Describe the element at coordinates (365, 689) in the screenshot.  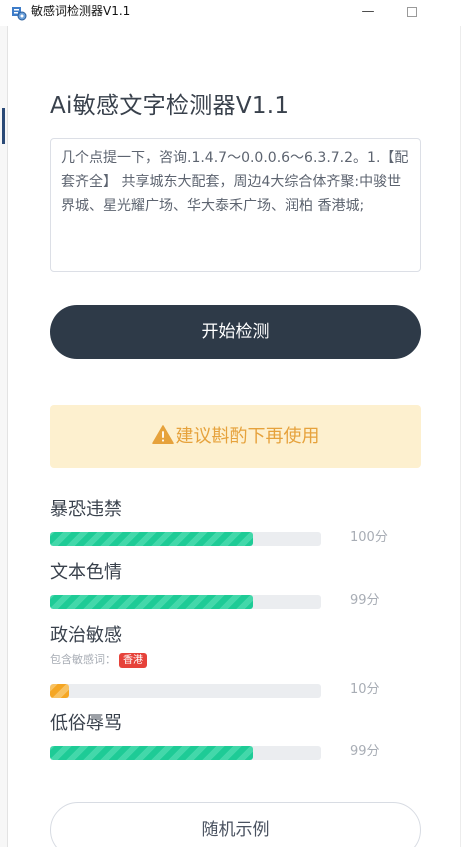
I see `score-value: 10分` at that location.